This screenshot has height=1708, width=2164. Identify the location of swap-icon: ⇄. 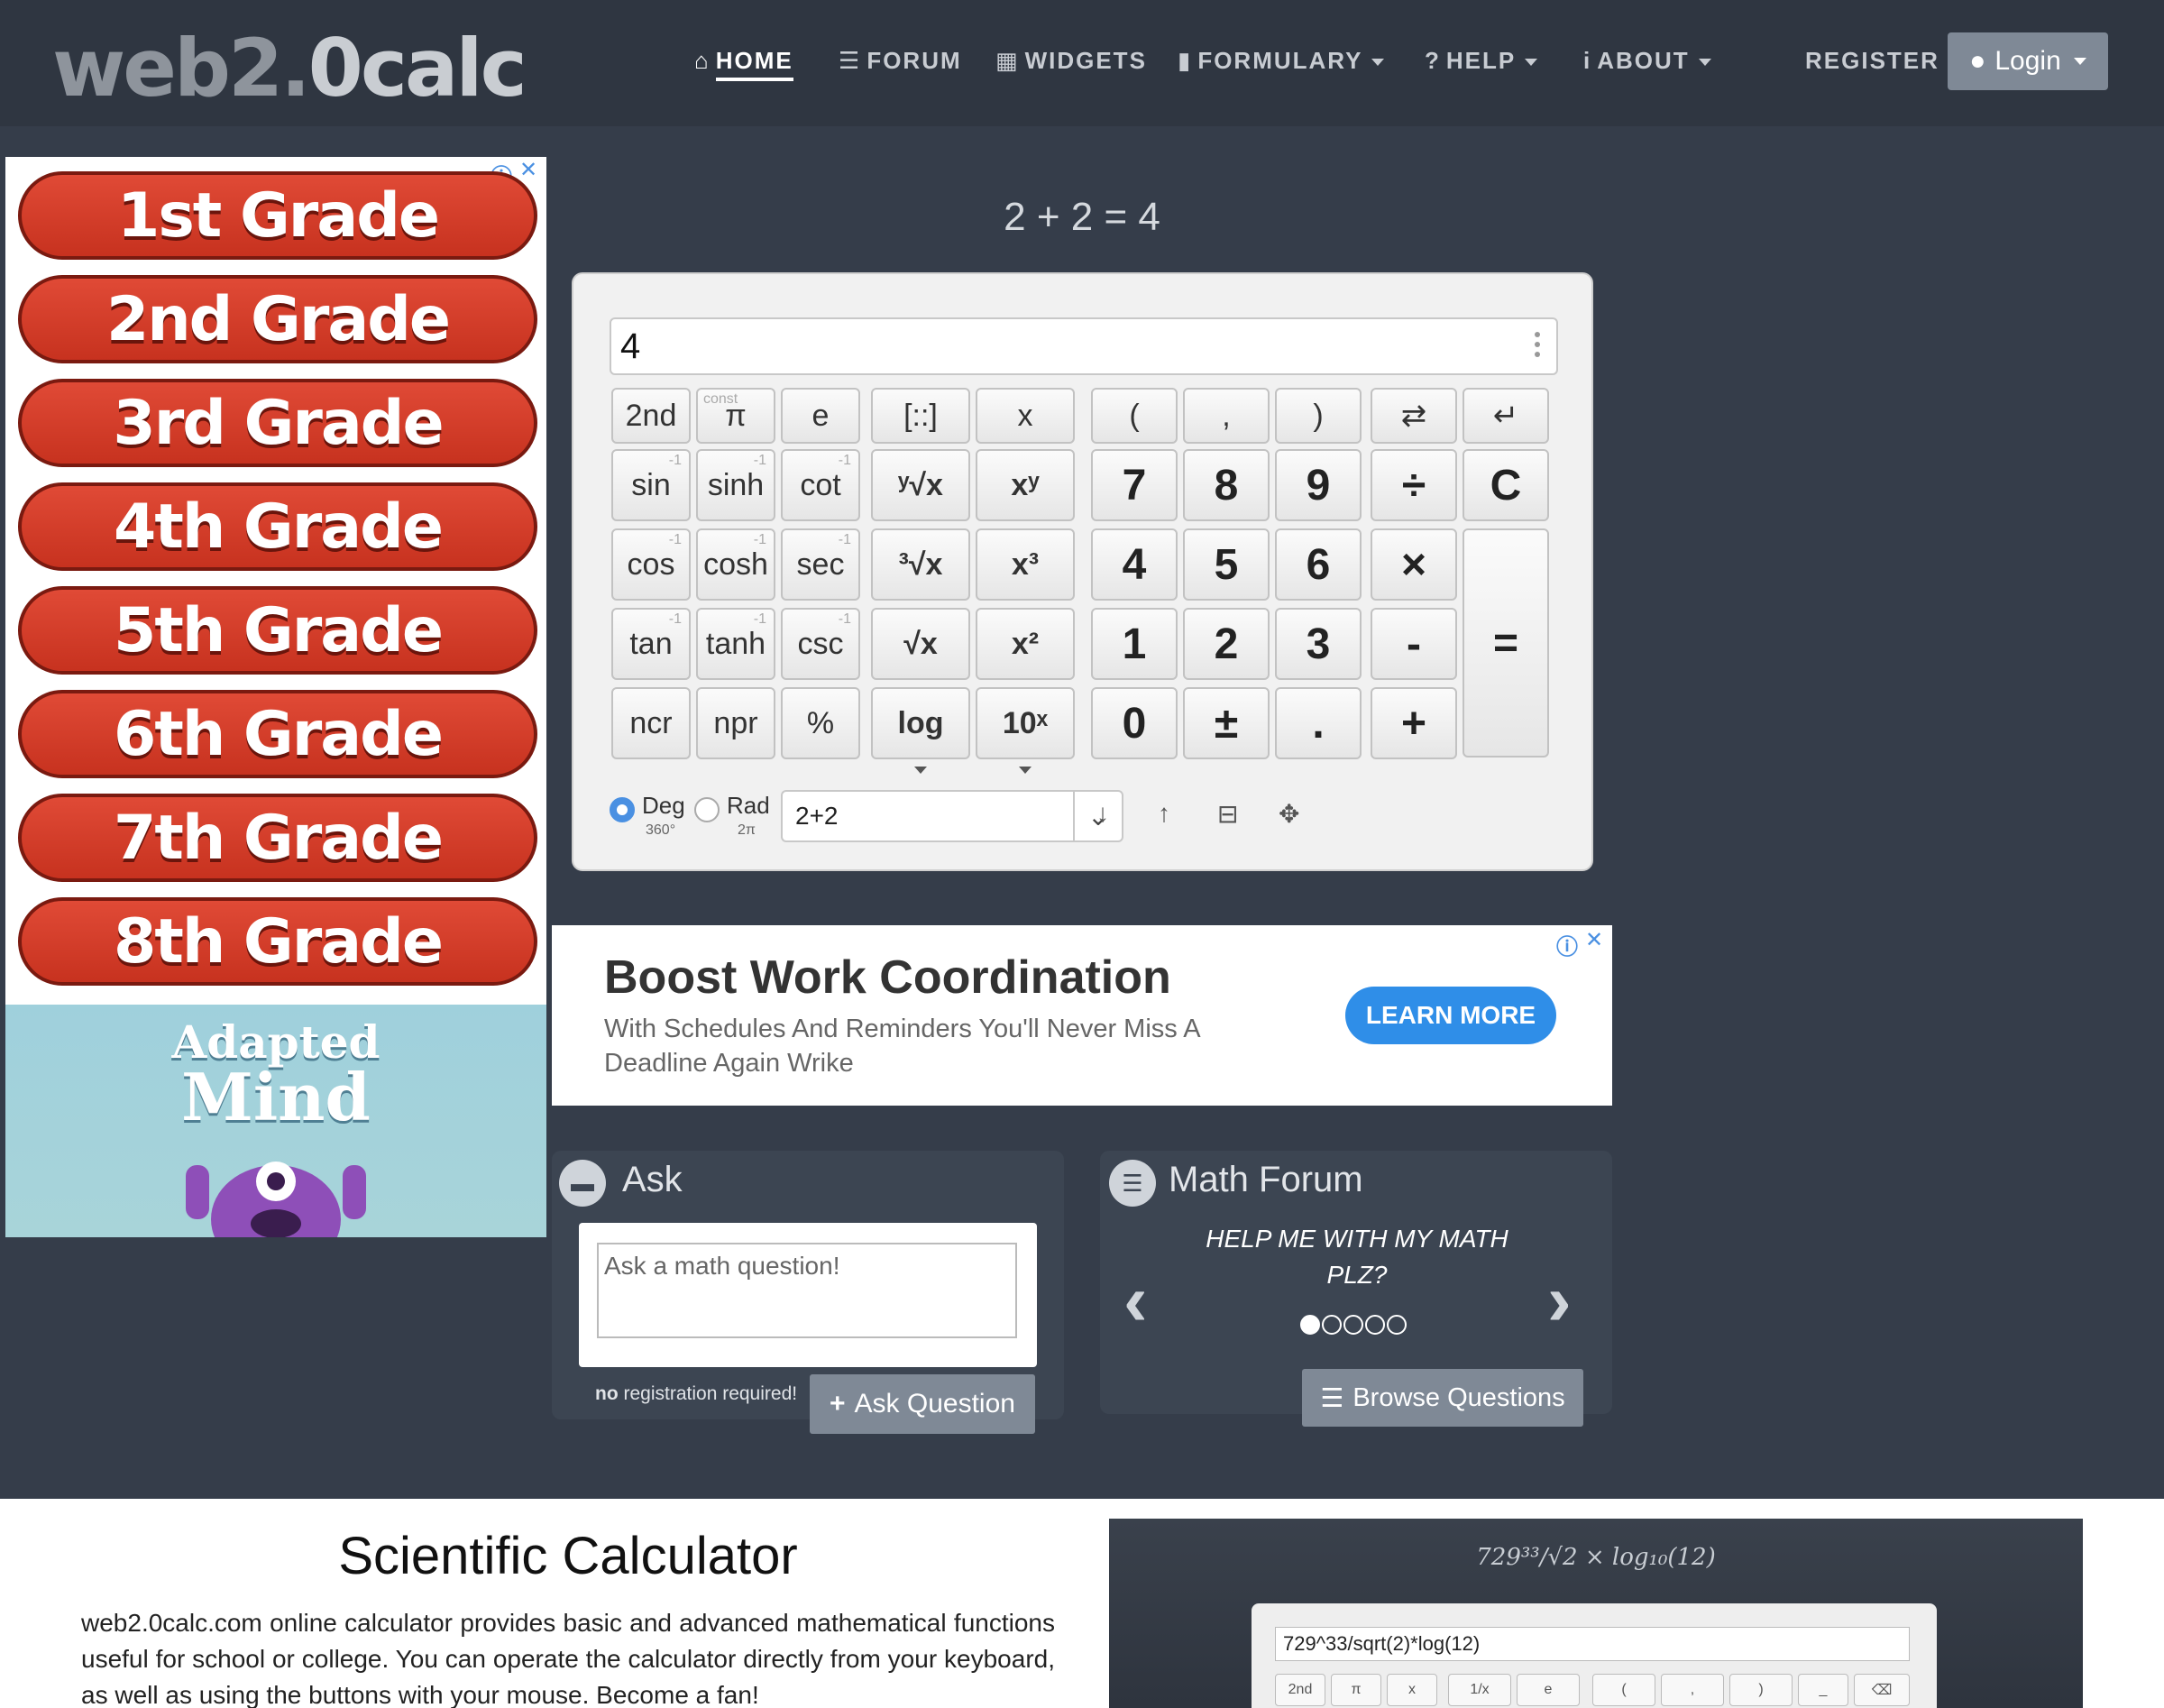
(1413, 416).